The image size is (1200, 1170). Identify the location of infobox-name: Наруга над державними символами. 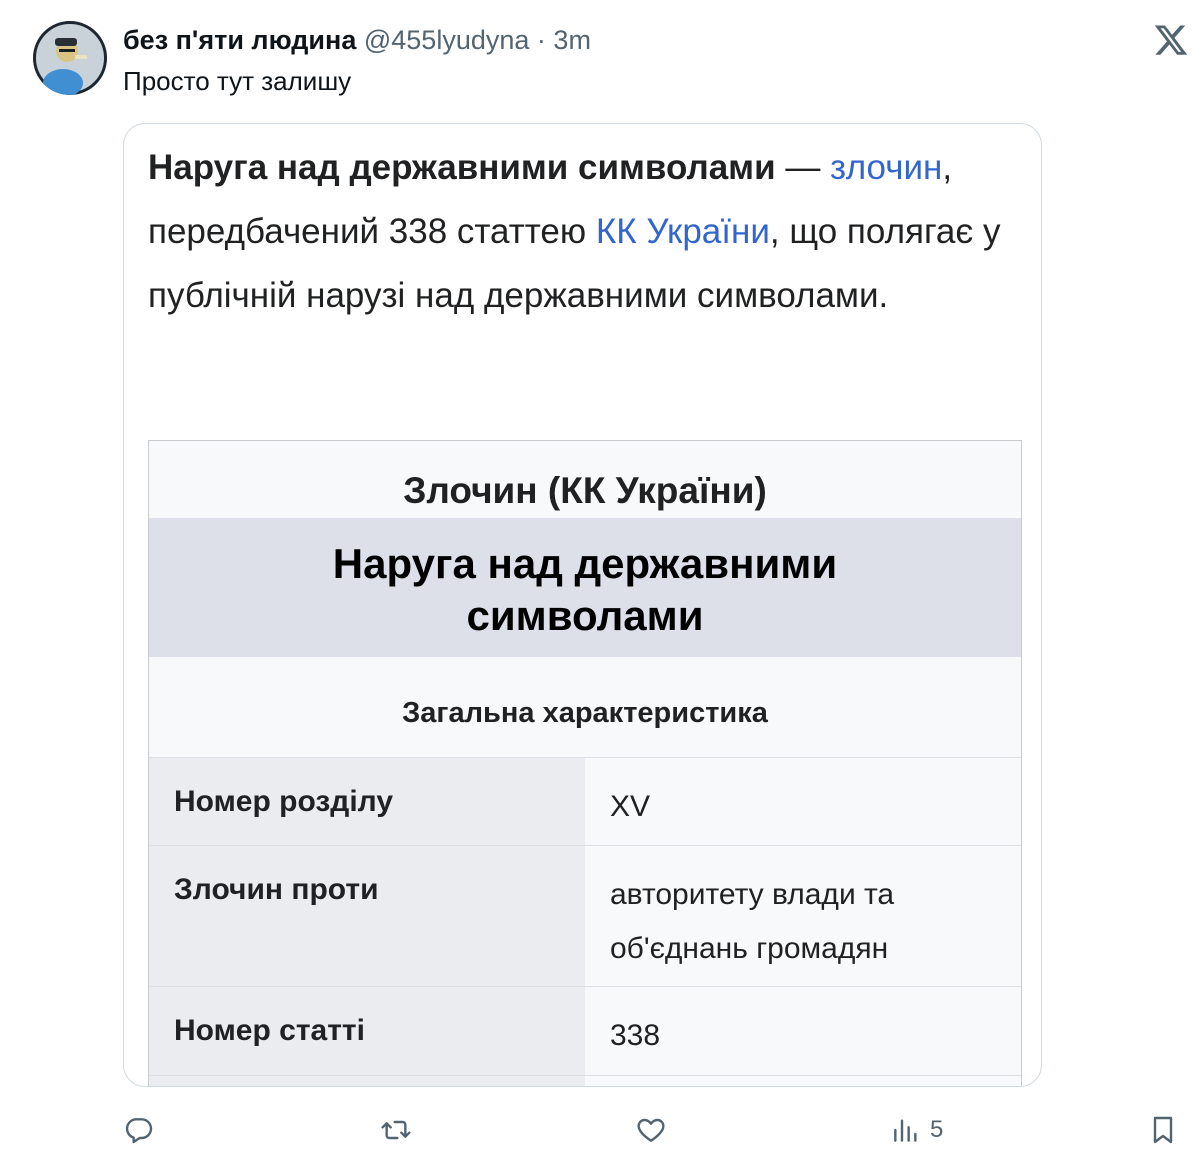
(585, 587).